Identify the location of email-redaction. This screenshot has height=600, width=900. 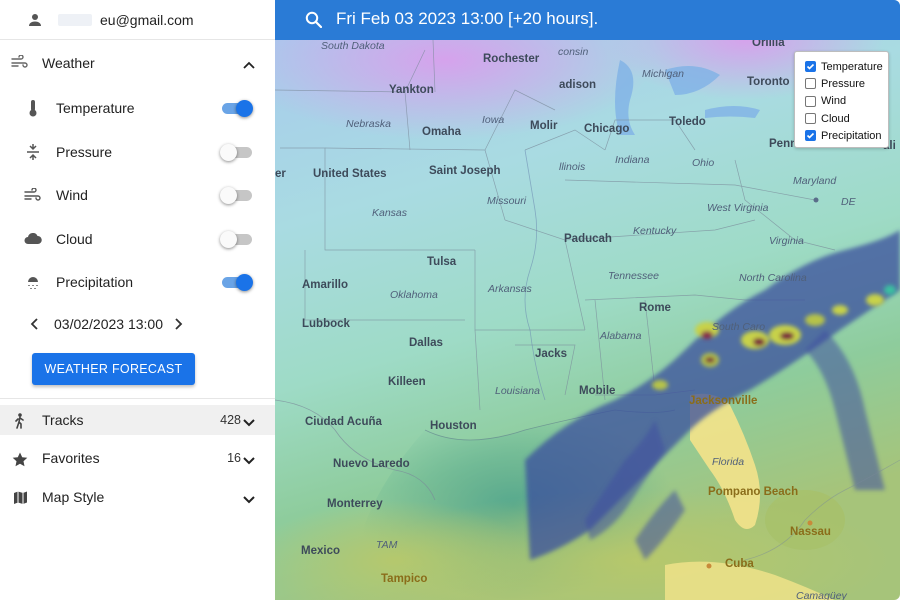
(75, 19).